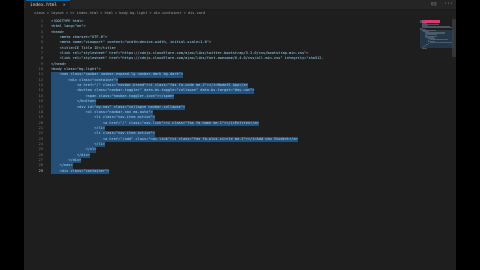 This screenshot has height=270, width=480. Describe the element at coordinates (57, 13) in the screenshot. I see `breadcrumb-item: layout` at that location.